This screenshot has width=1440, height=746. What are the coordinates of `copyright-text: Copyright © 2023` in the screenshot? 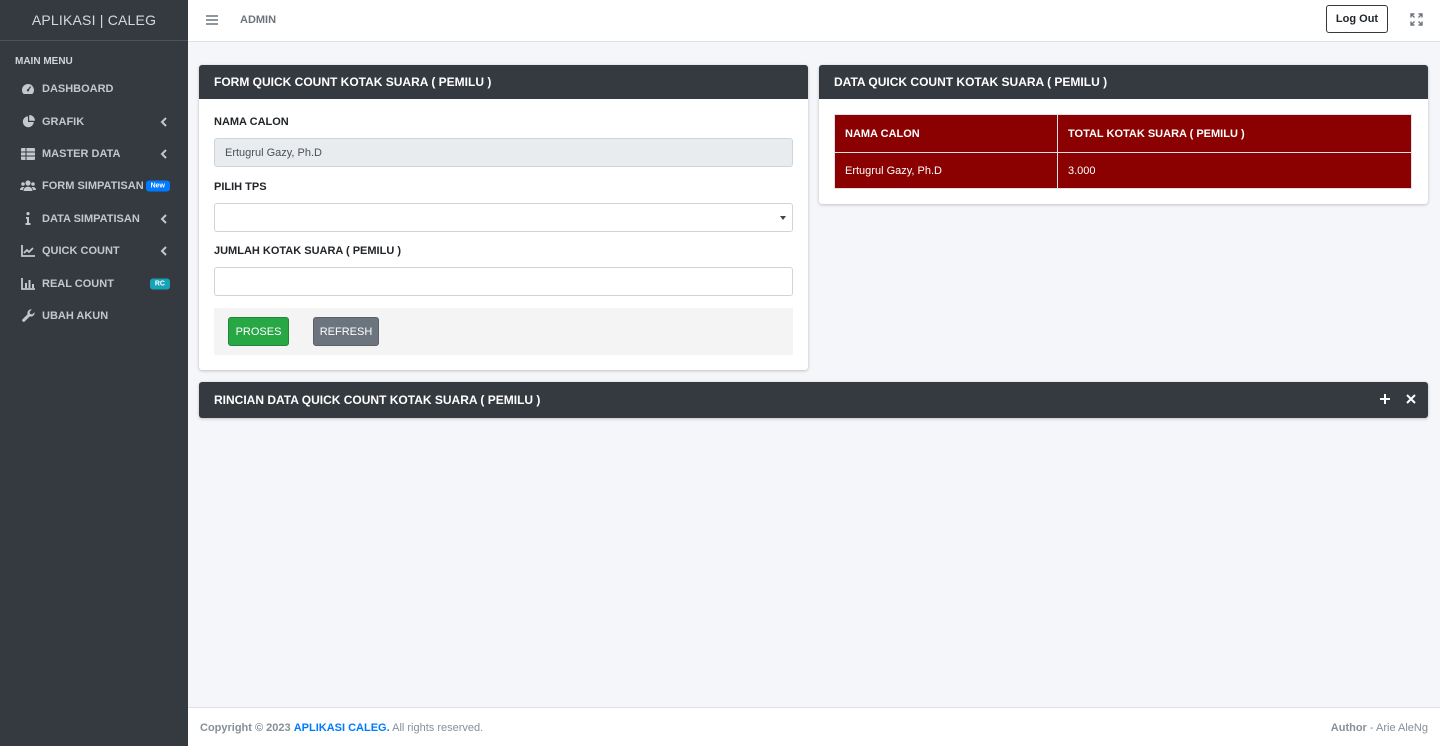 It's located at (245, 728).